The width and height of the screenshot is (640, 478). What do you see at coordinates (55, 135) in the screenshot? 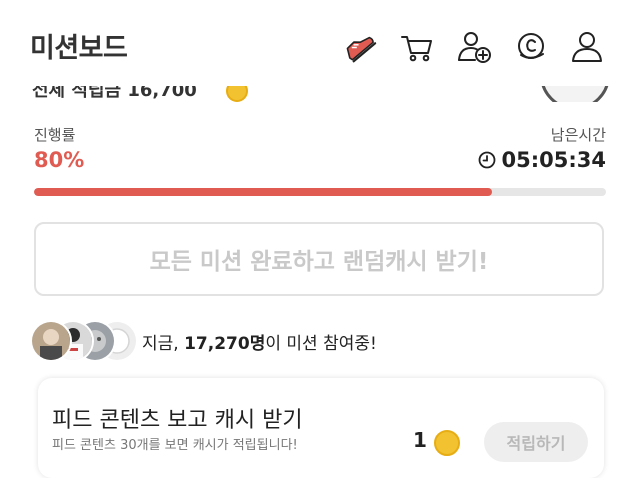
I see `progress-label: 진행률` at bounding box center [55, 135].